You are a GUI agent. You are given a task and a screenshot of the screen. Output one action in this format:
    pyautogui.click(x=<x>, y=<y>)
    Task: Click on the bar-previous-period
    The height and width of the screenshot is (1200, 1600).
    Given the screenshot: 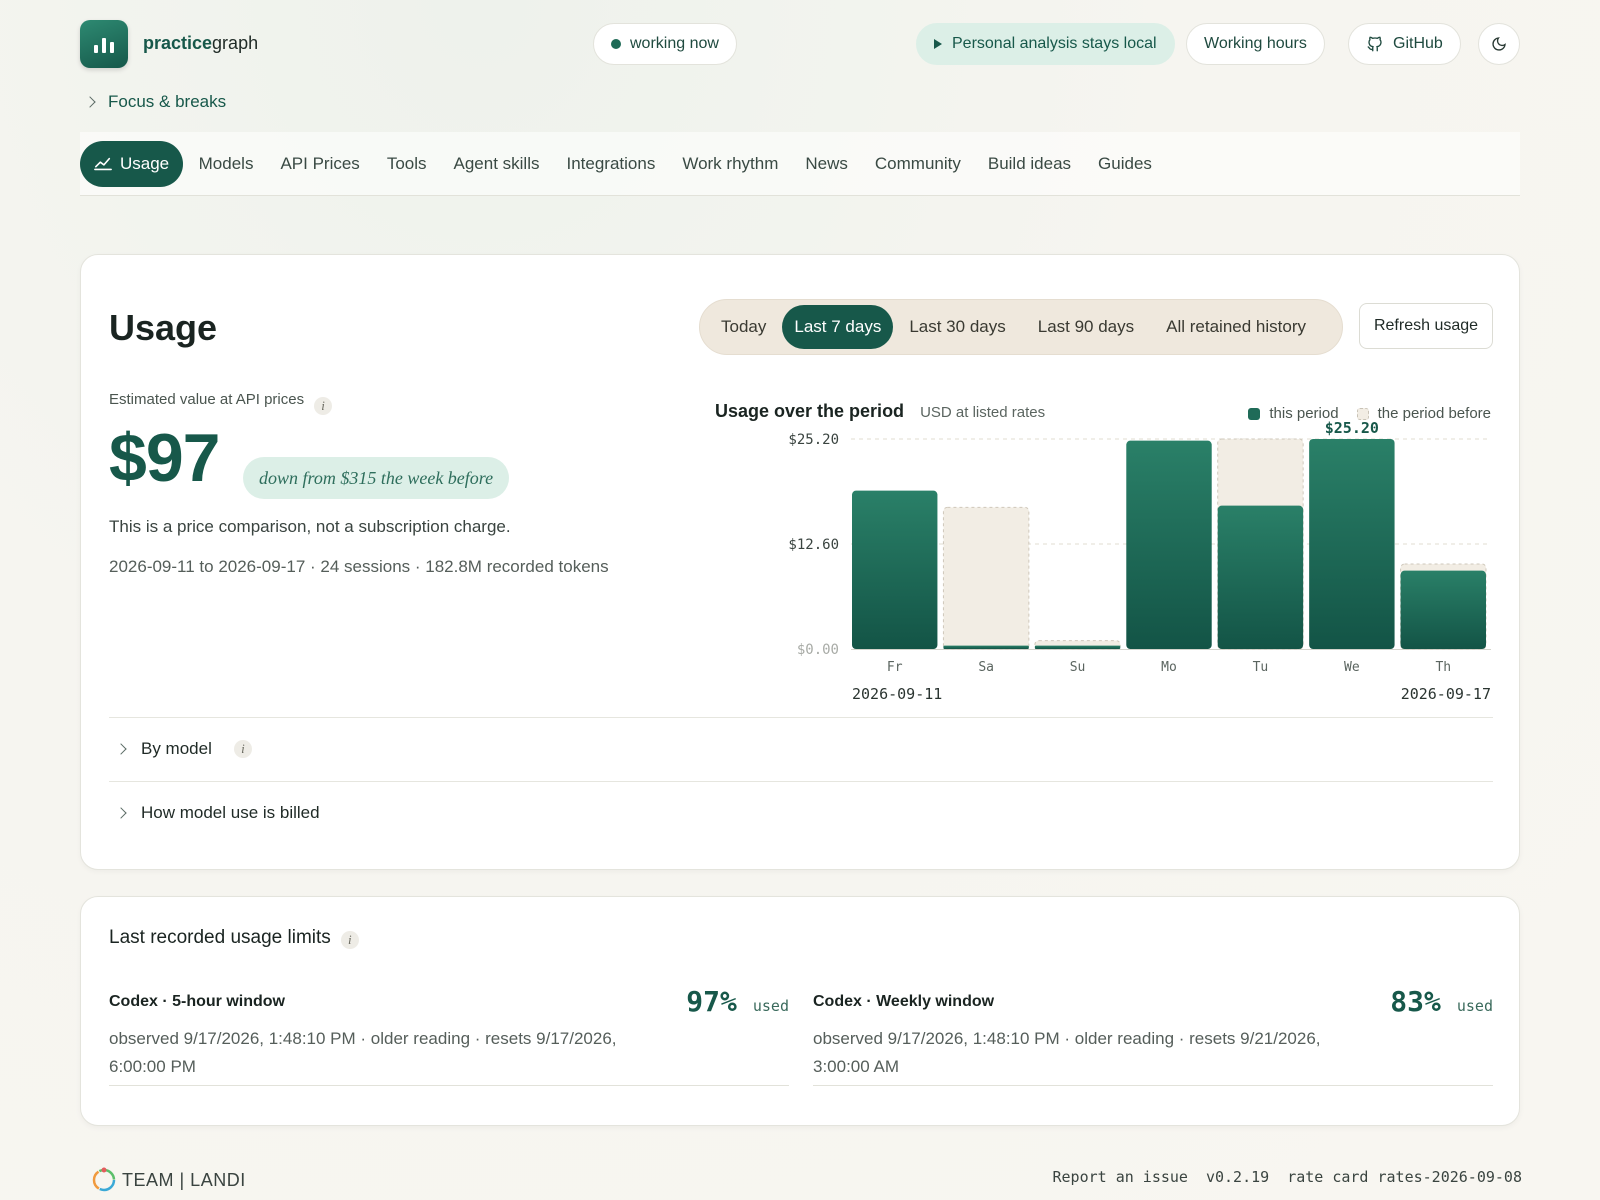 What is the action you would take?
    pyautogui.click(x=986, y=578)
    